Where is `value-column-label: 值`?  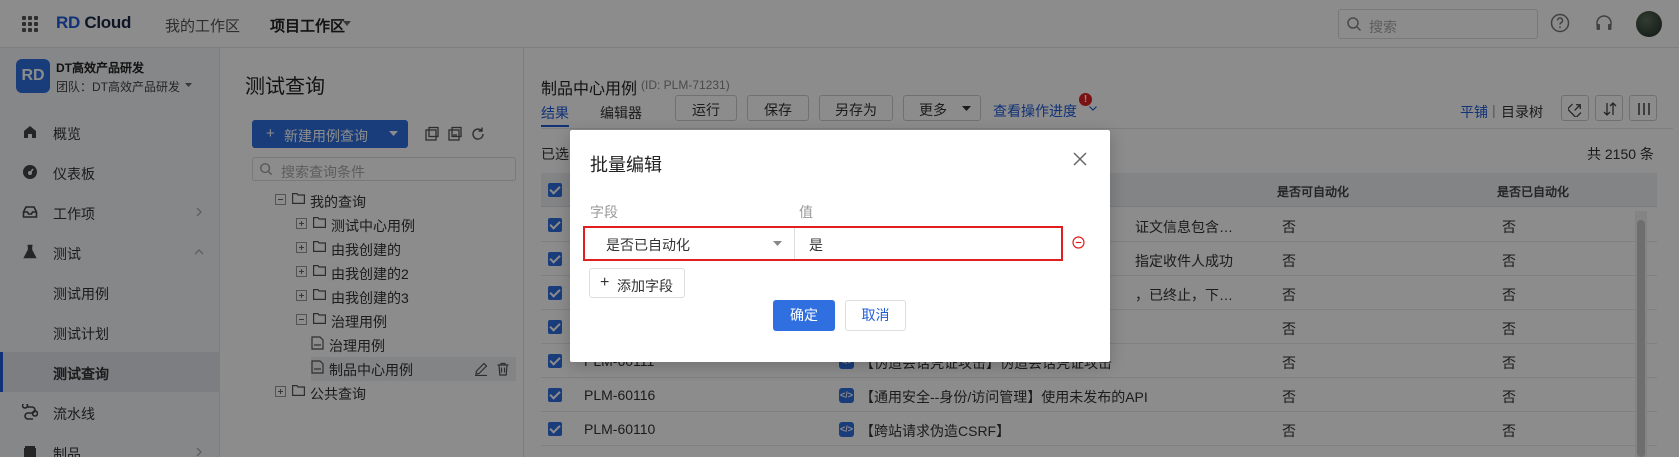 value-column-label: 值 is located at coordinates (806, 212).